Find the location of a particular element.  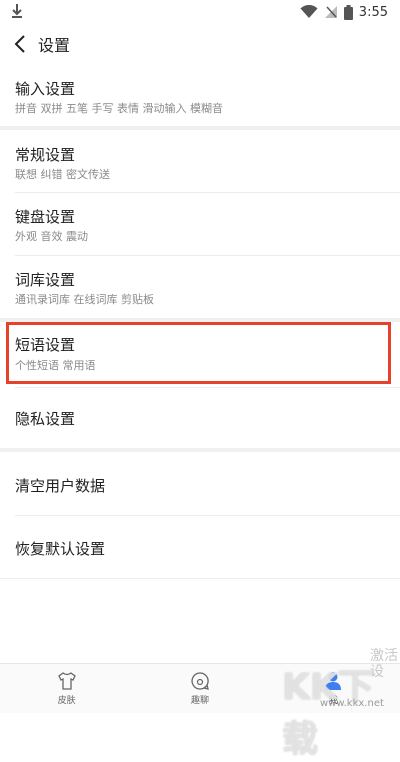

status-icons: 3:55 is located at coordinates (344, 12).